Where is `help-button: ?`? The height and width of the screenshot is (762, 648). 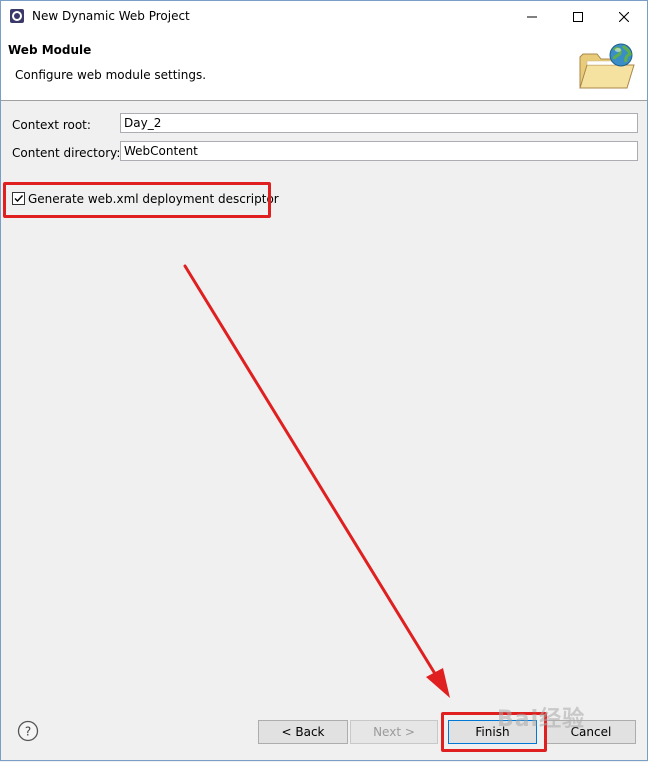
help-button: ? is located at coordinates (28, 731).